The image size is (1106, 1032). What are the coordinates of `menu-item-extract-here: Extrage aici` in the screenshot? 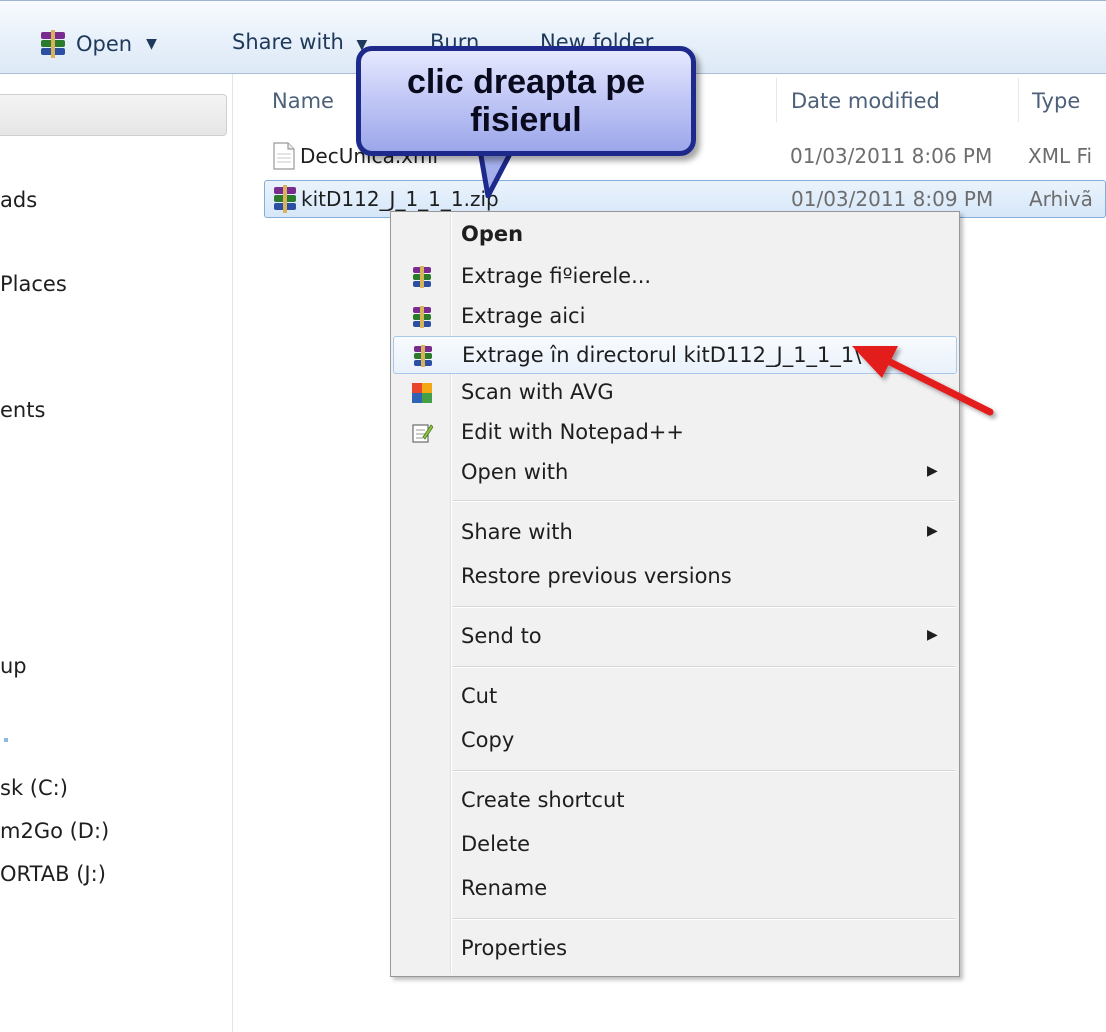 It's located at (675, 317).